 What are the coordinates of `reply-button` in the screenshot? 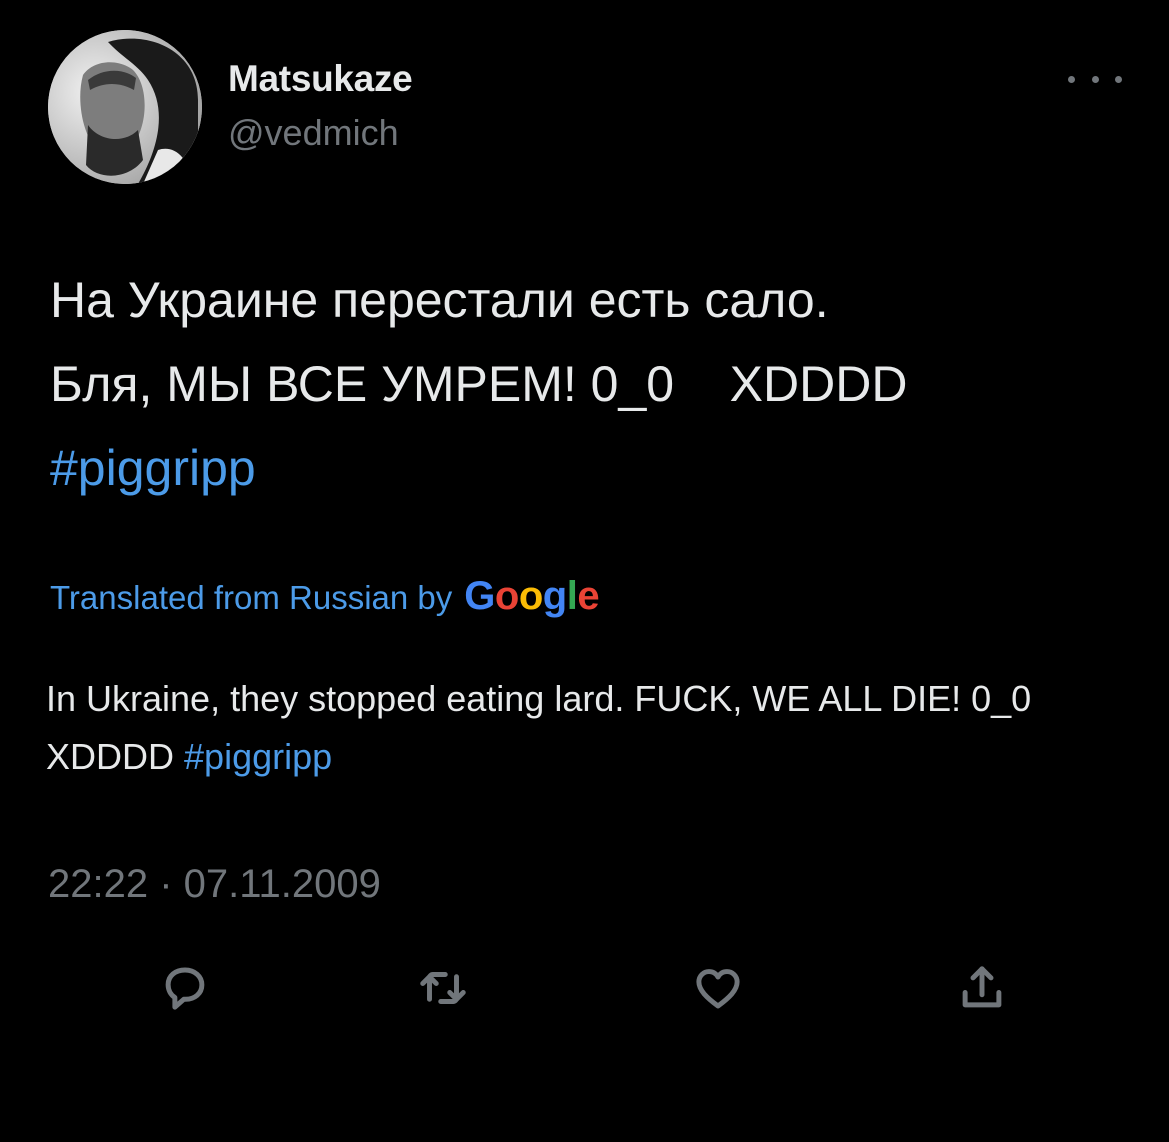 It's located at (185, 988).